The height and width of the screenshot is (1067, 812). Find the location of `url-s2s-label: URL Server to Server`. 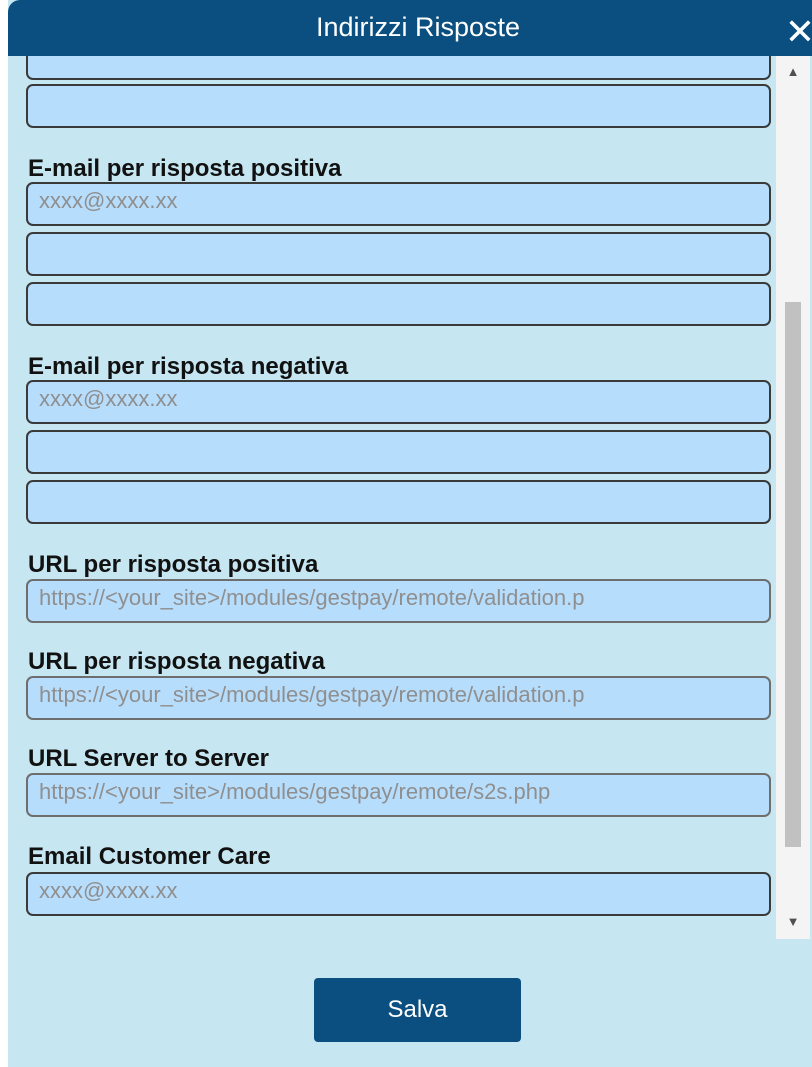

url-s2s-label: URL Server to Server is located at coordinates (149, 758).